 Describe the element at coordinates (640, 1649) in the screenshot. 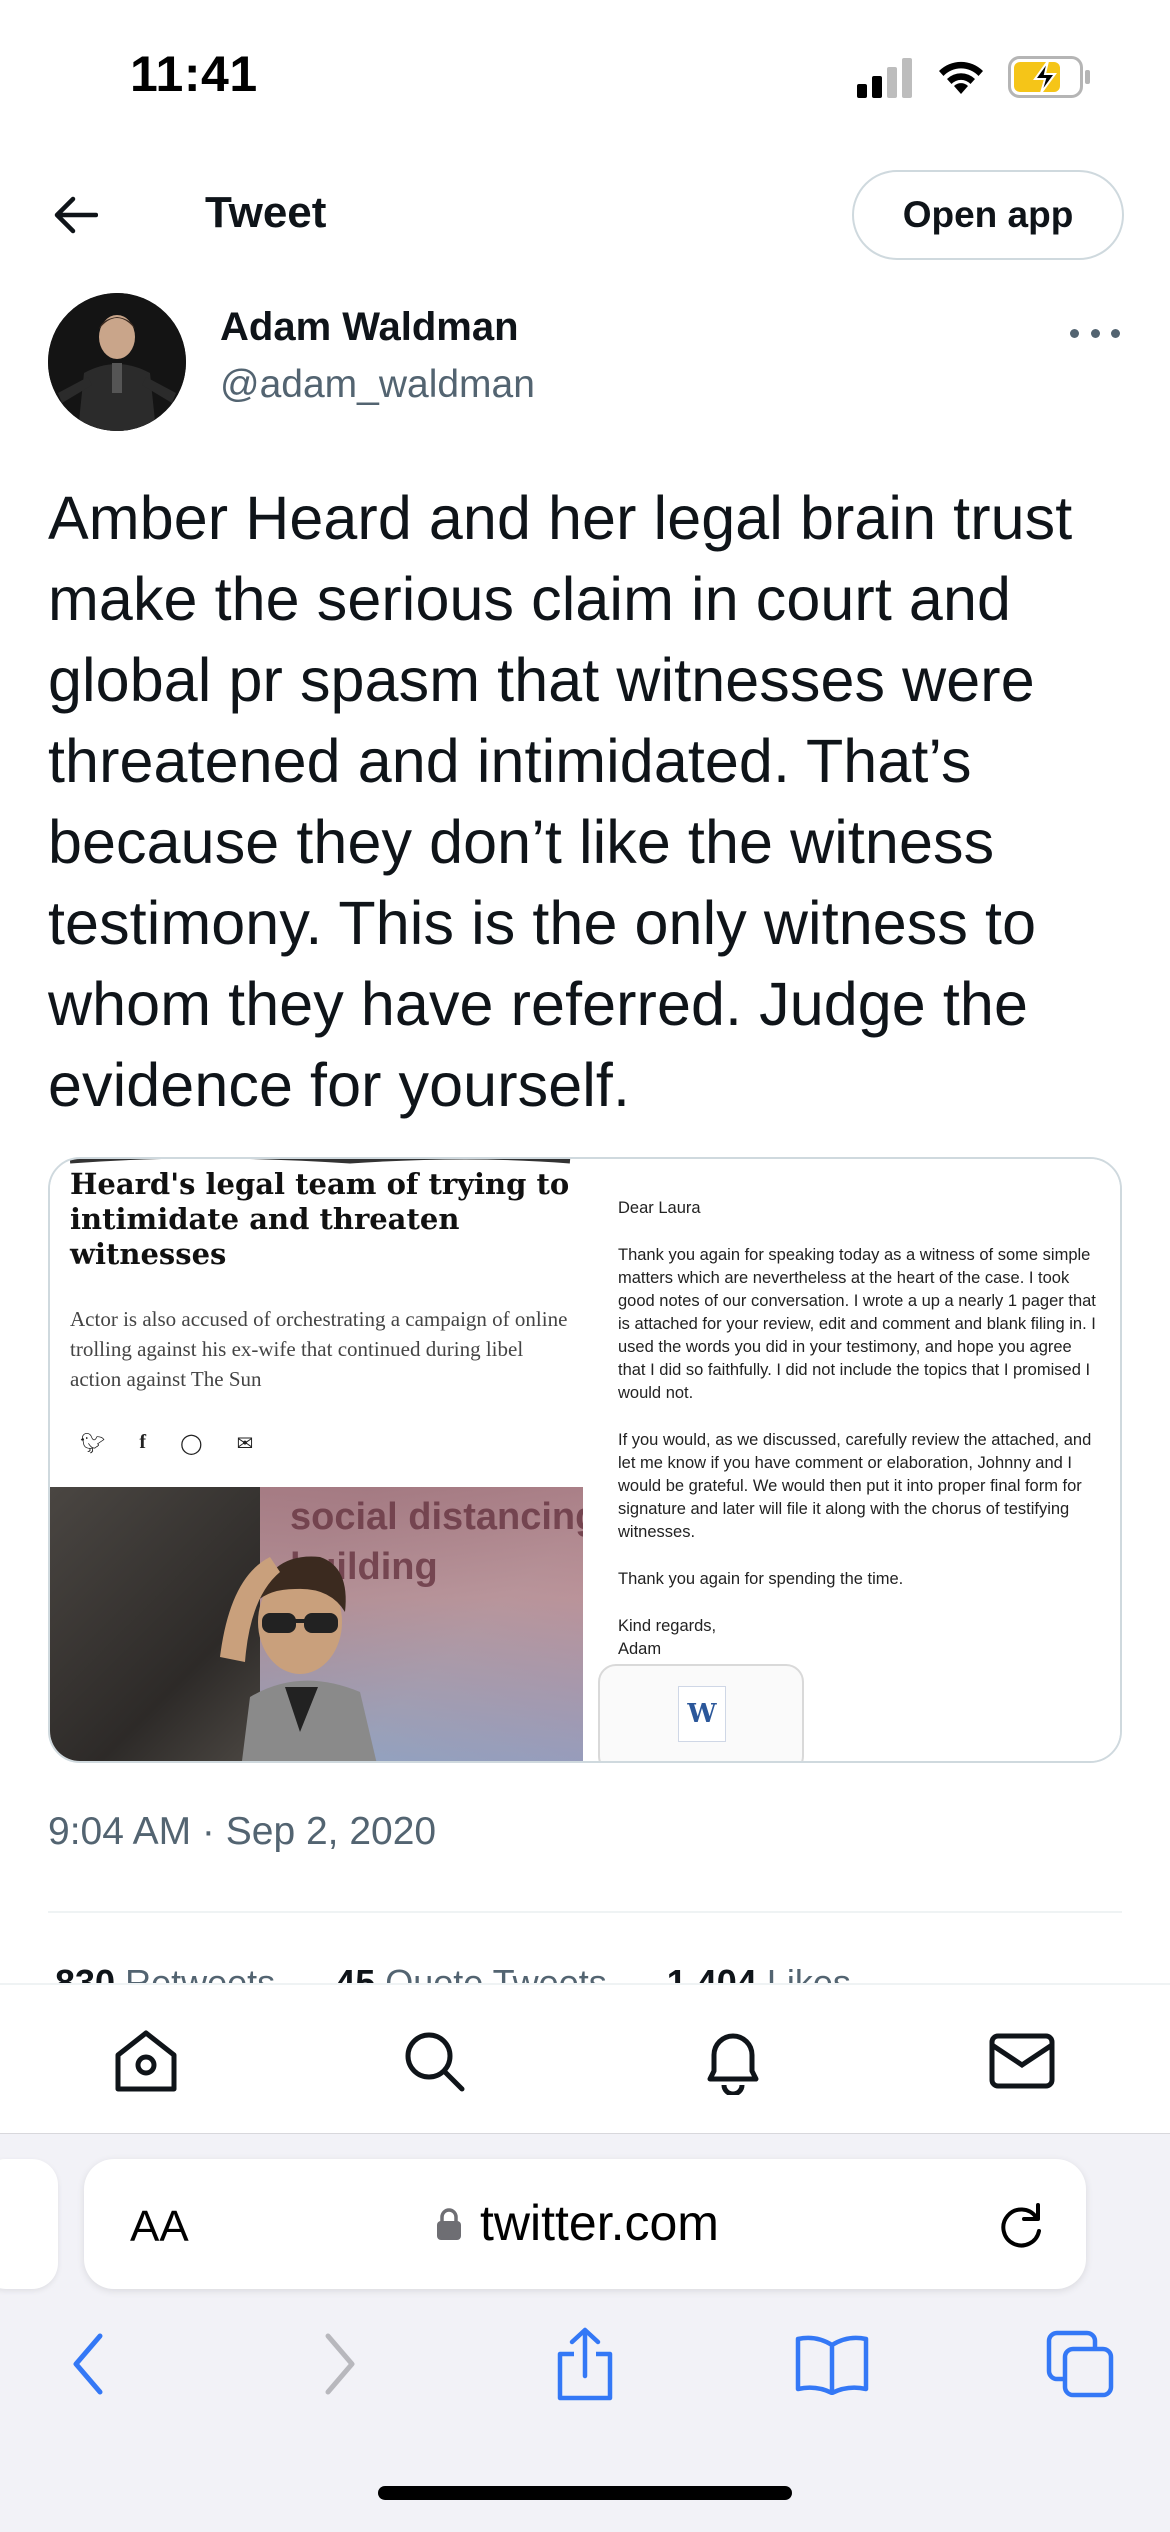

I see `letter-signature: Adam` at that location.